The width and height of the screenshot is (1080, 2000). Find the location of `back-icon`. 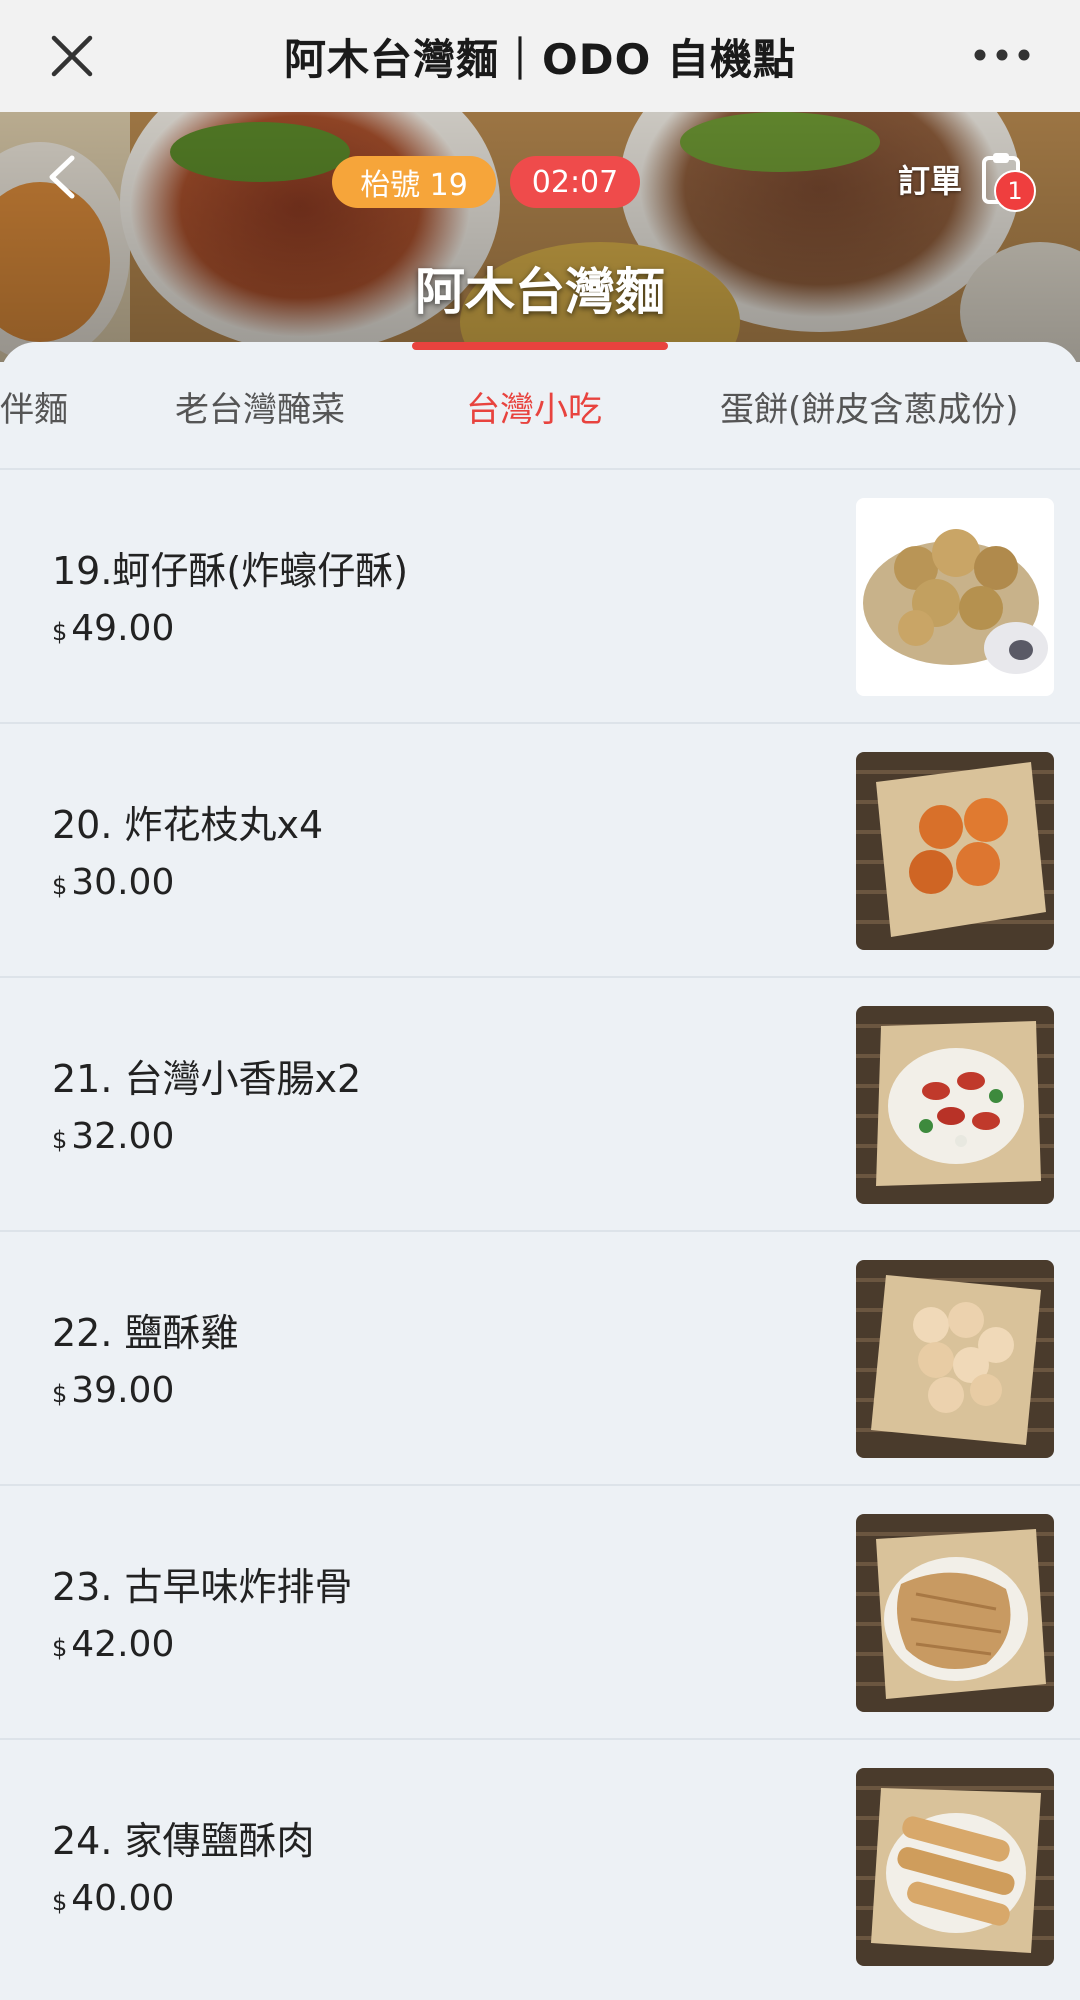

back-icon is located at coordinates (62, 177).